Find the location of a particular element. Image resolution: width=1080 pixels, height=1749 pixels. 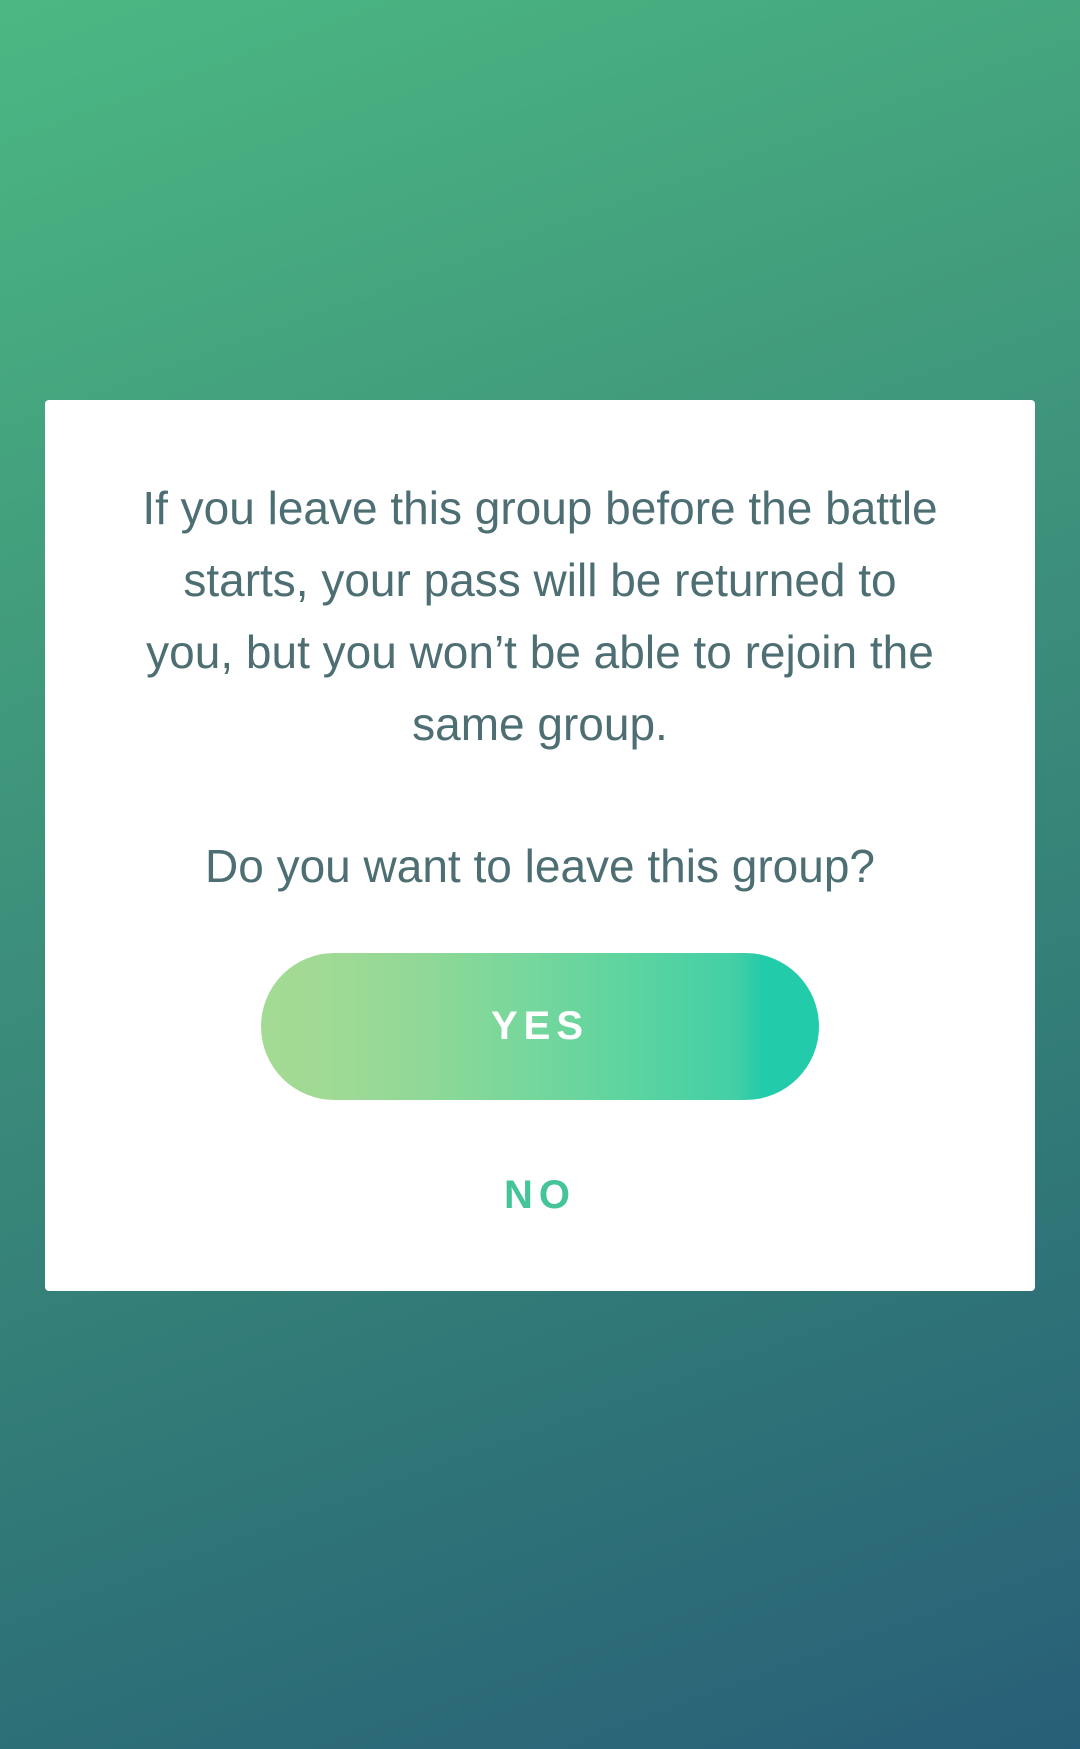

no-button: NO is located at coordinates (540, 1195).